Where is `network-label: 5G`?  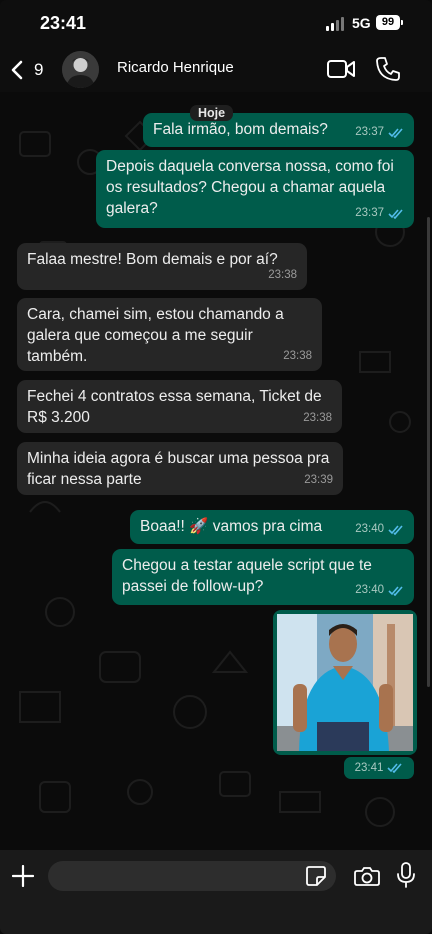 network-label: 5G is located at coordinates (361, 23).